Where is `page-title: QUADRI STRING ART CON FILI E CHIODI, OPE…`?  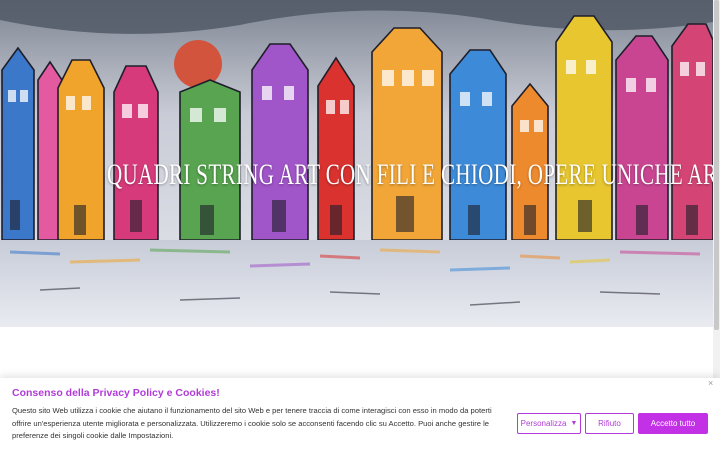
page-title: QUADRI STRING ART CON FILI E CHIODI, OPE… is located at coordinates (409, 174).